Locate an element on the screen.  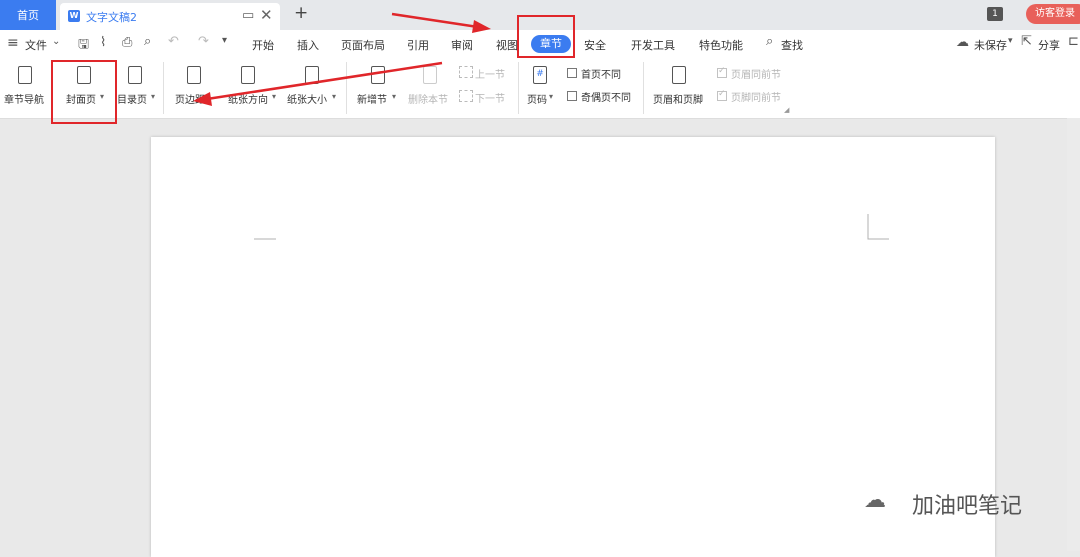
wechat-icon: ☁ is located at coordinates (875, 500).